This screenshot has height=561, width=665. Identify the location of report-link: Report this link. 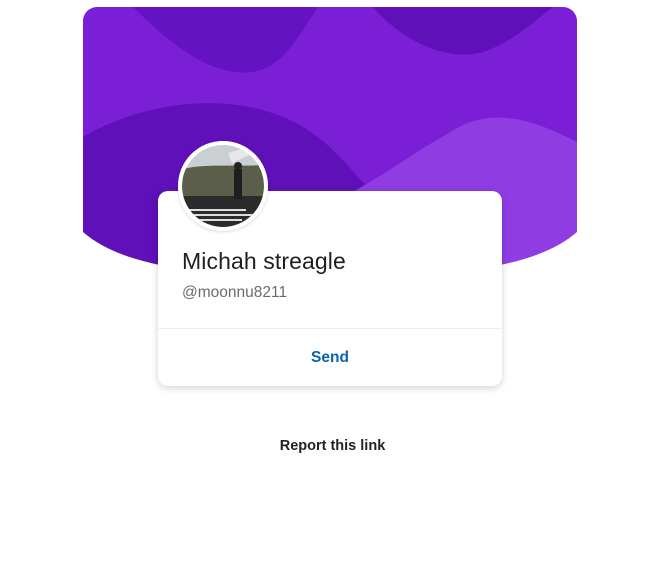
(332, 446).